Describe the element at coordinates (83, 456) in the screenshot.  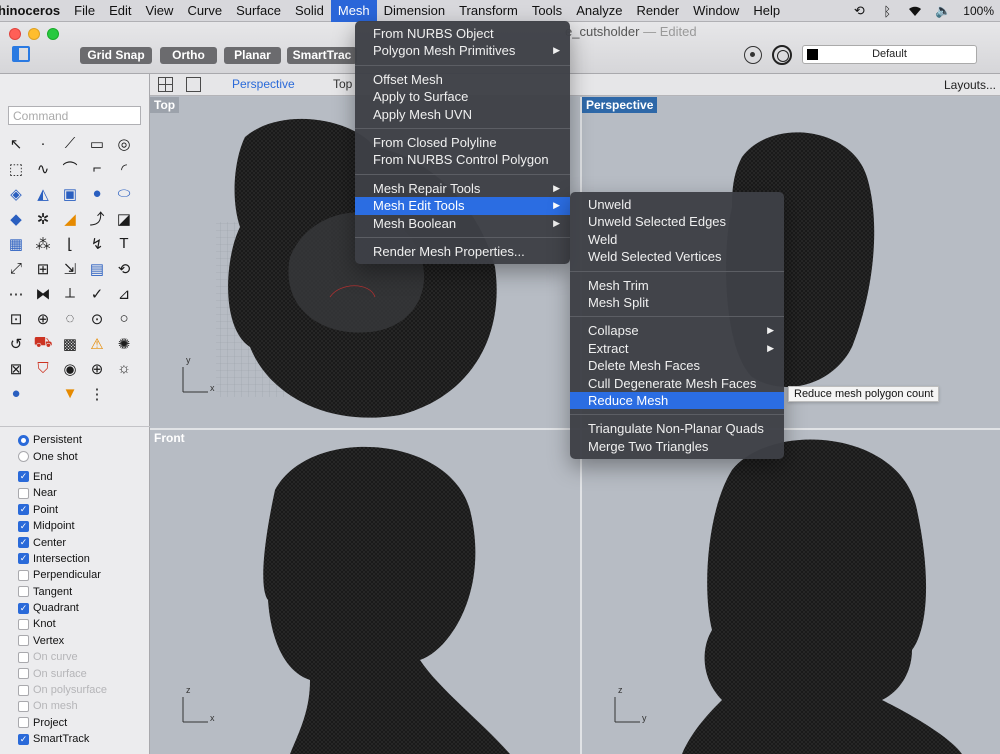
I see `osnap-mode-one-shot: One shot` at that location.